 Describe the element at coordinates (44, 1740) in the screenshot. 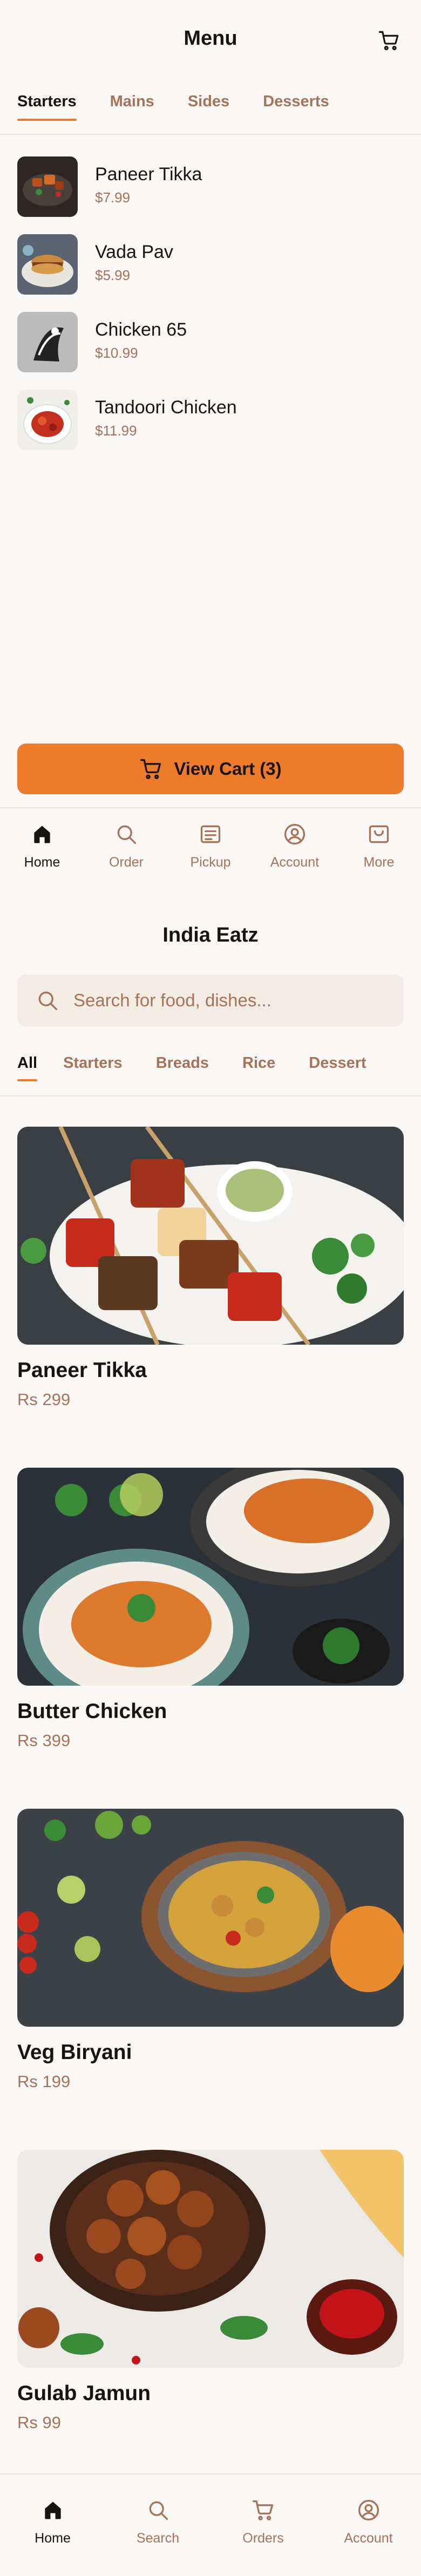

I see `dish-price: Rs 399` at that location.